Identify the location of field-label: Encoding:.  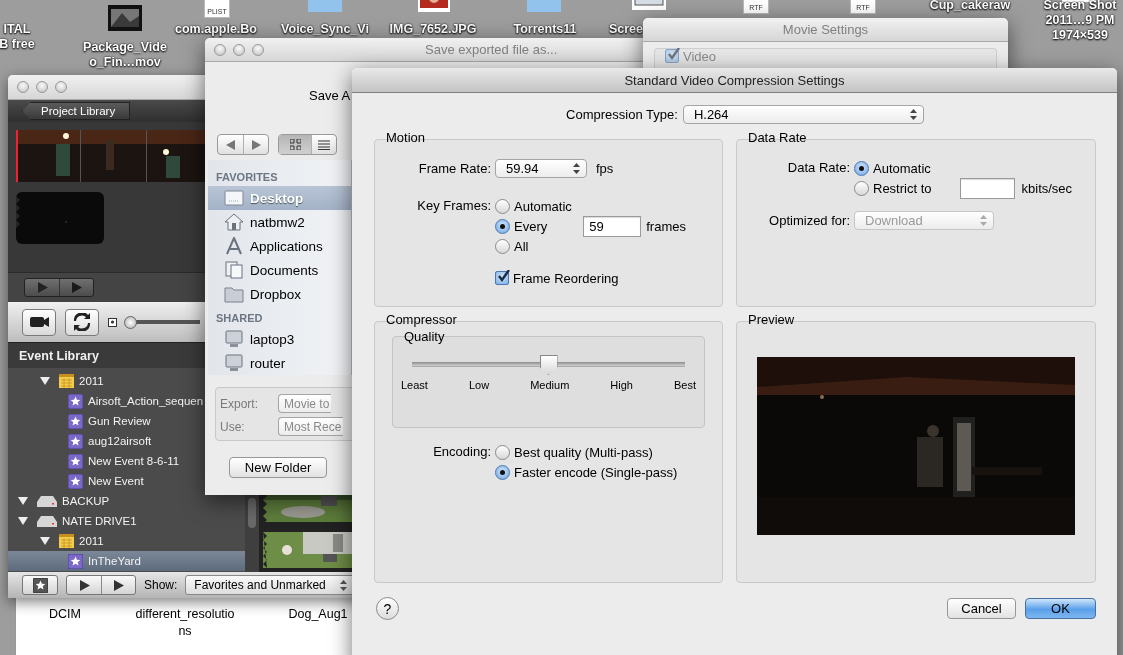
(461, 451).